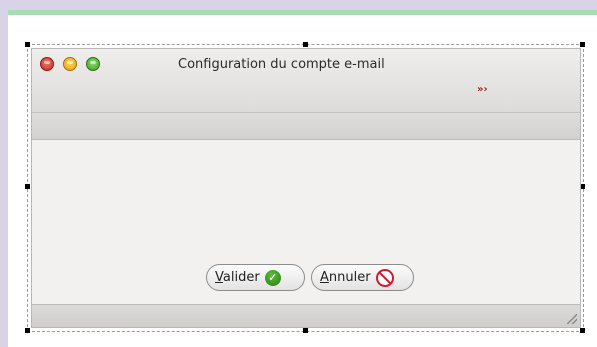  Describe the element at coordinates (27, 44) in the screenshot. I see `resize-handle-top-left` at that location.